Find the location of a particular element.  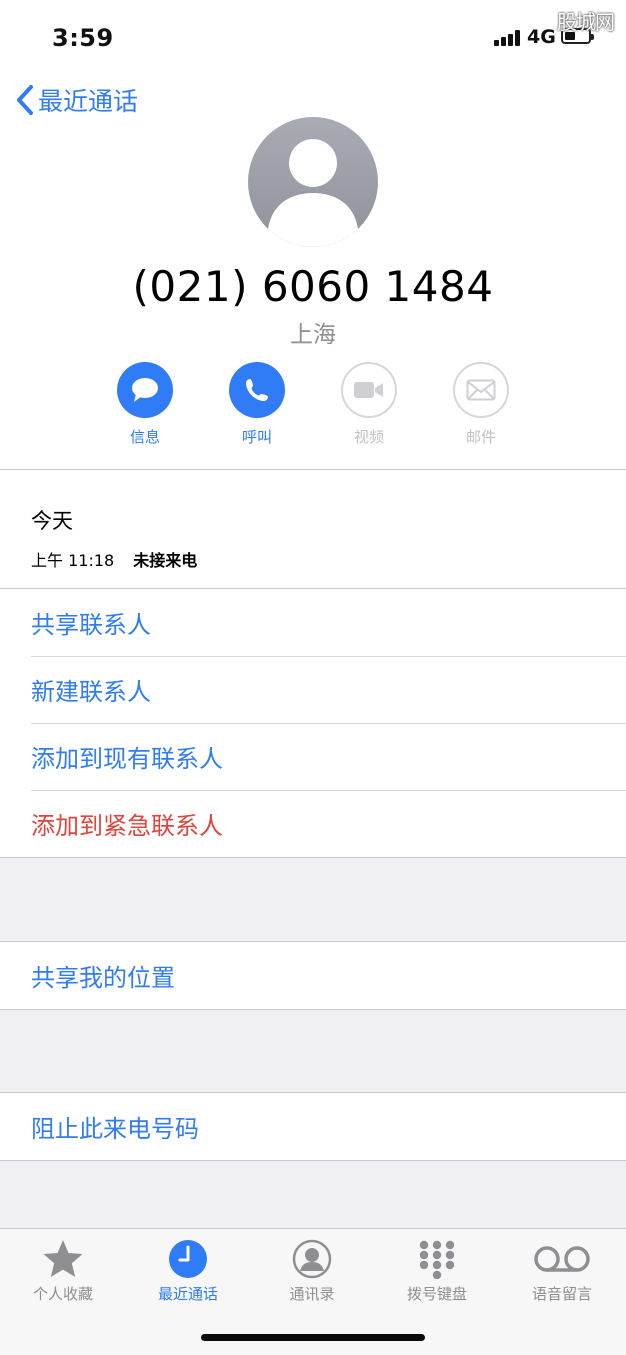

message-icon is located at coordinates (145, 390).